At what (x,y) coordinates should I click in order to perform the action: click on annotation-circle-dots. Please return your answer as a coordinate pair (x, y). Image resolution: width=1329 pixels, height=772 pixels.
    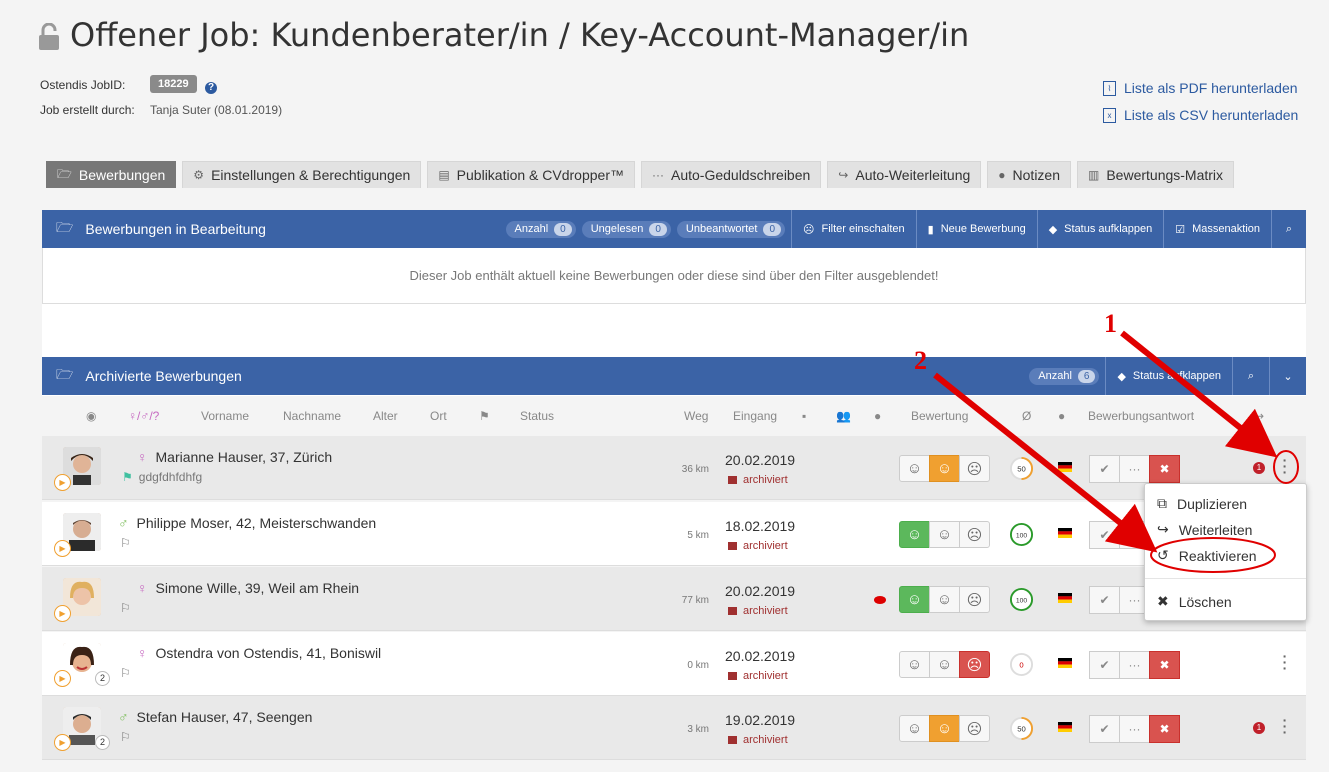
    Looking at the image, I should click on (1286, 467).